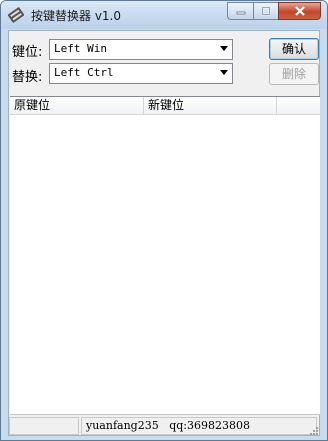 This screenshot has width=328, height=441. I want to click on window-title: 按键替换器 v1.0, so click(76, 16).